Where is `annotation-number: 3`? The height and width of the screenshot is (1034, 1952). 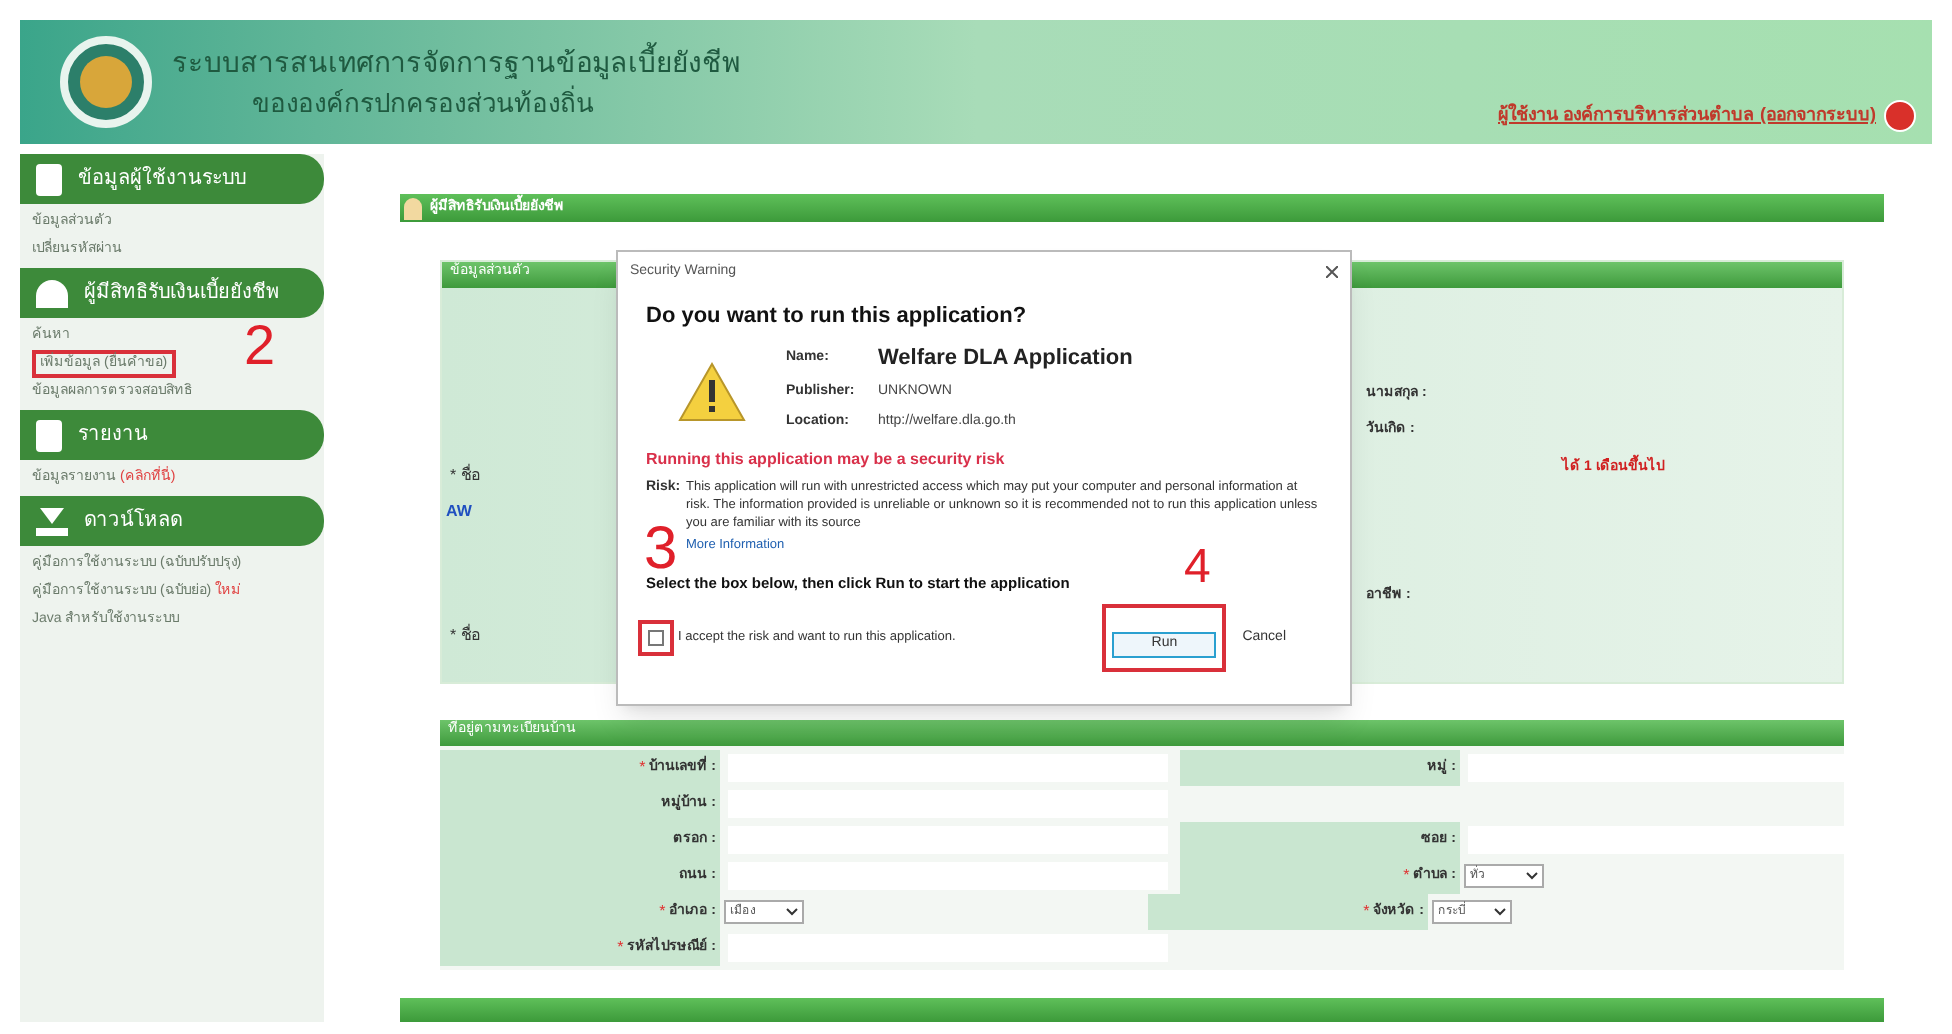 annotation-number: 3 is located at coordinates (661, 550).